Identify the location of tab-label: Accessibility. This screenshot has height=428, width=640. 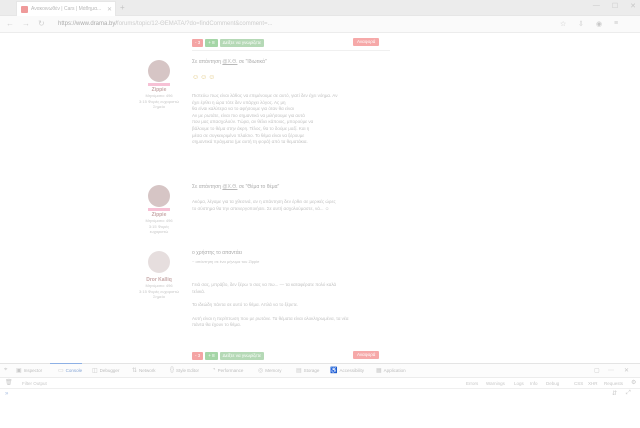
(351, 370).